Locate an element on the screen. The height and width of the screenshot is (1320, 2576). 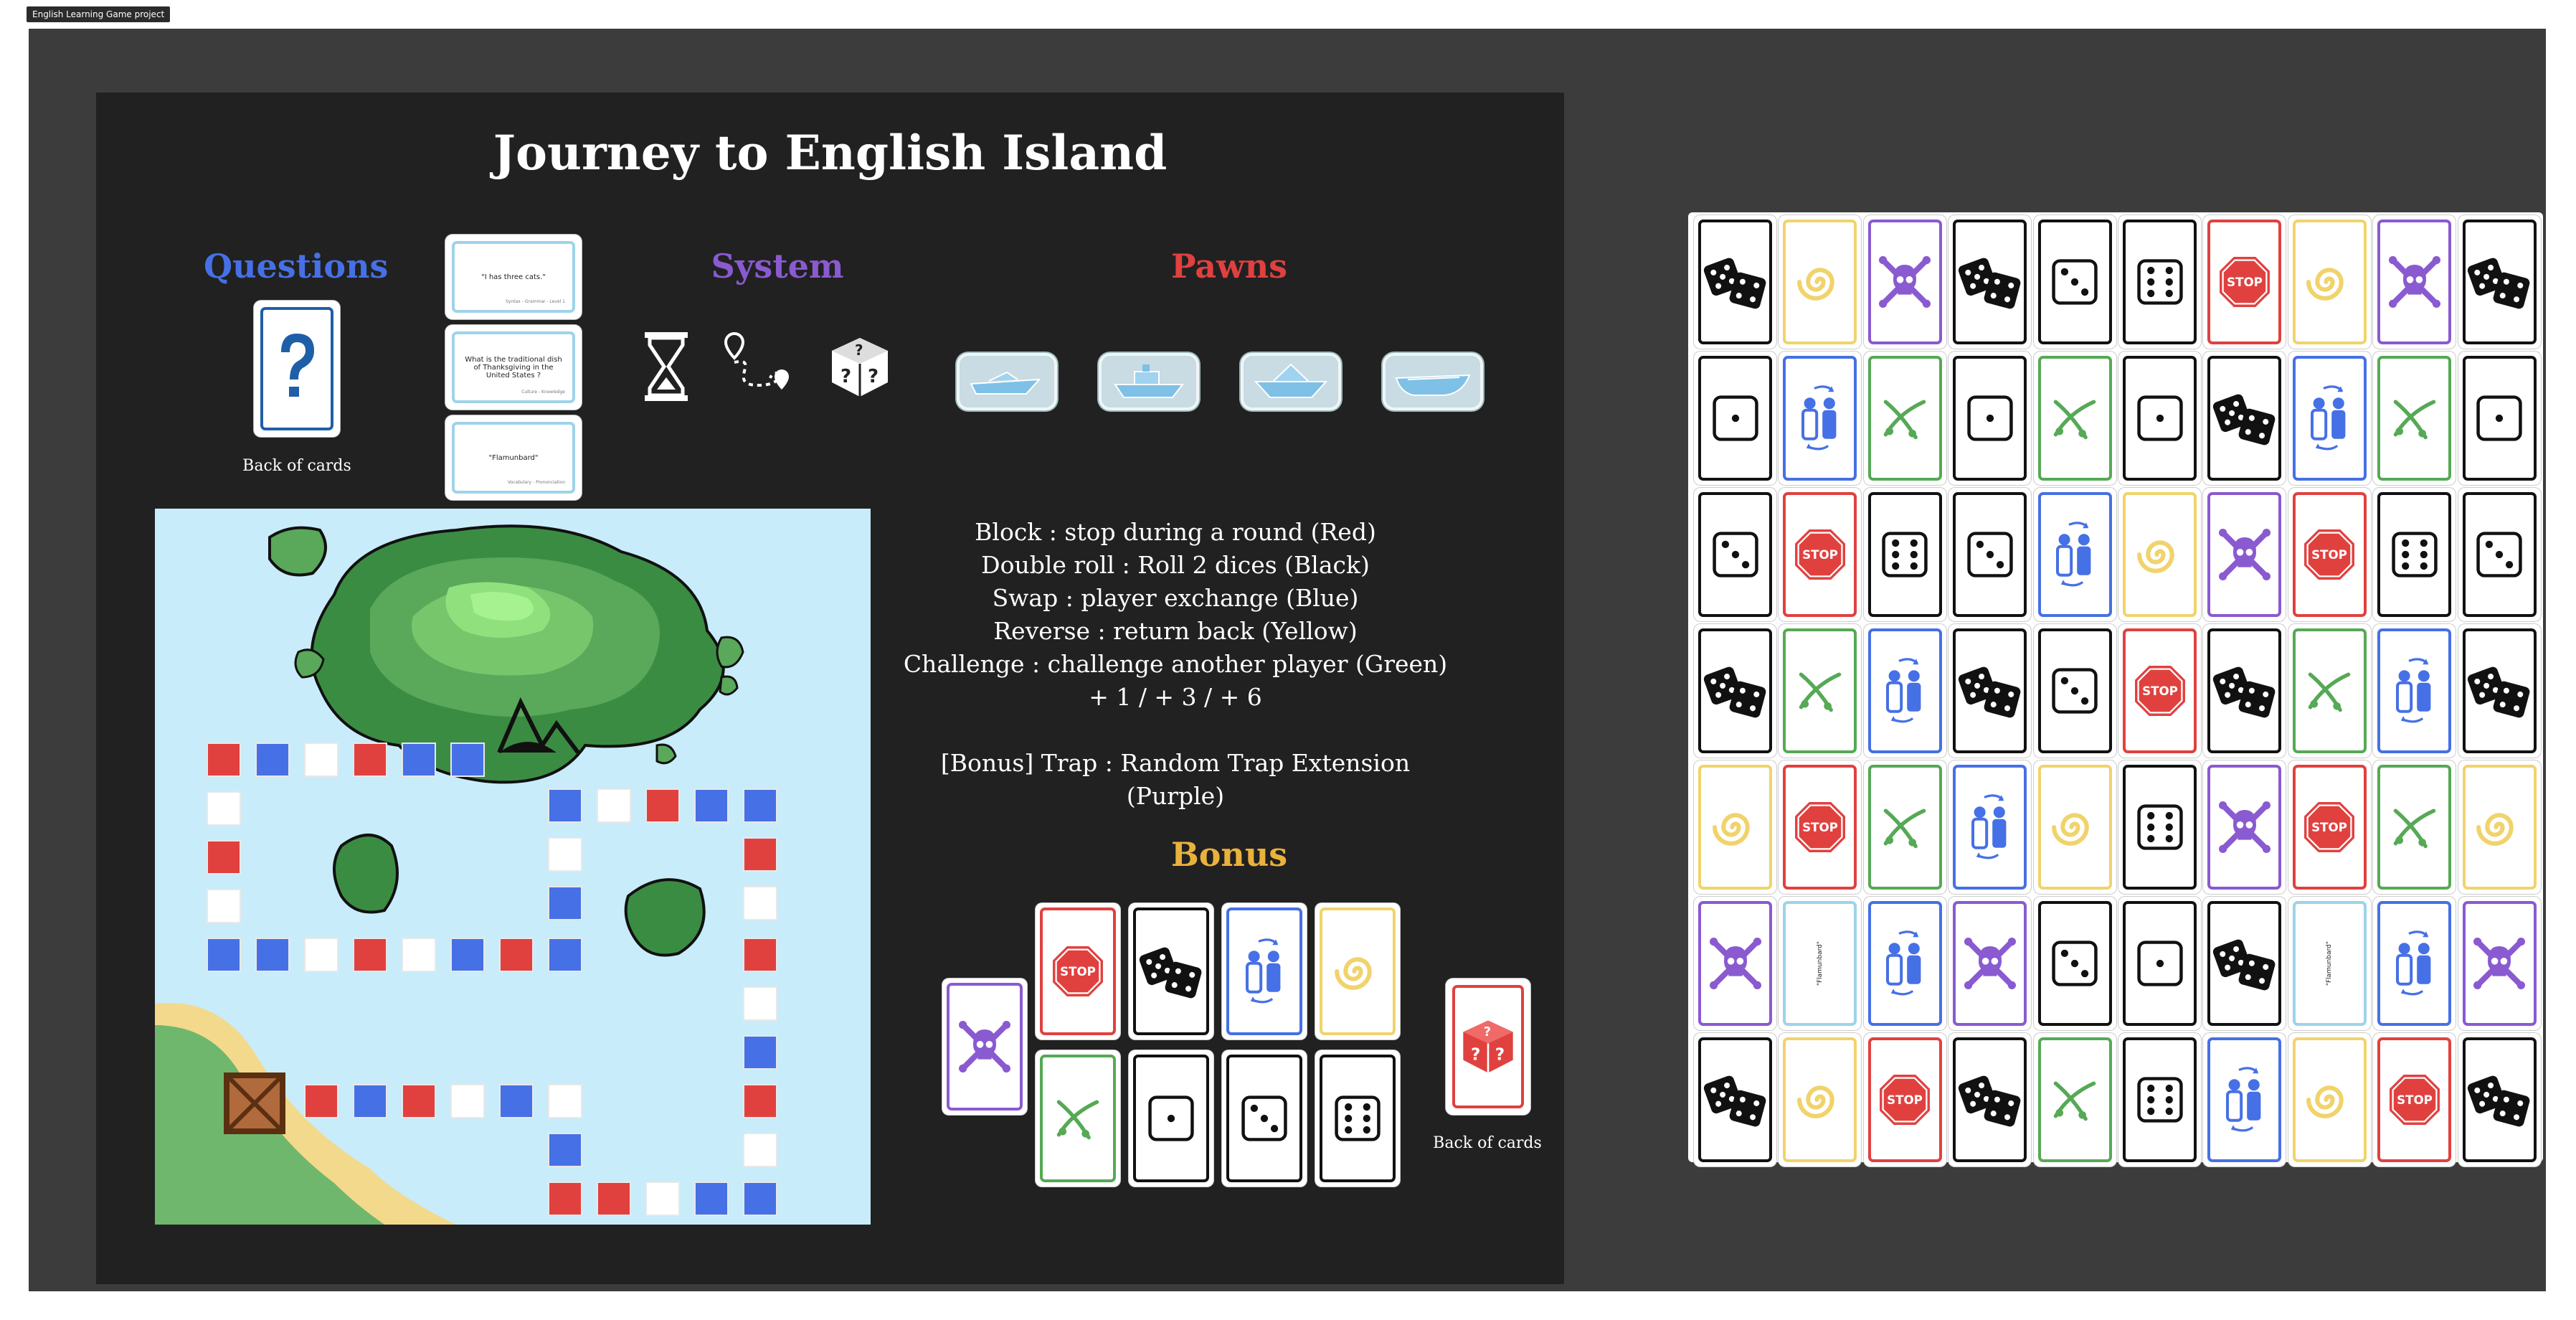
bonus-card-three is located at coordinates (1264, 1118).